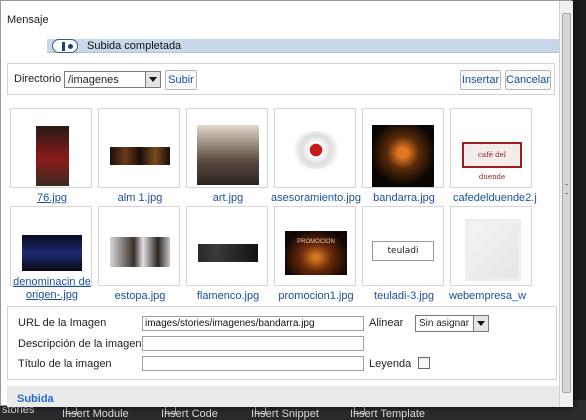  I want to click on directory-select-value: /imagenes, so click(93, 80).